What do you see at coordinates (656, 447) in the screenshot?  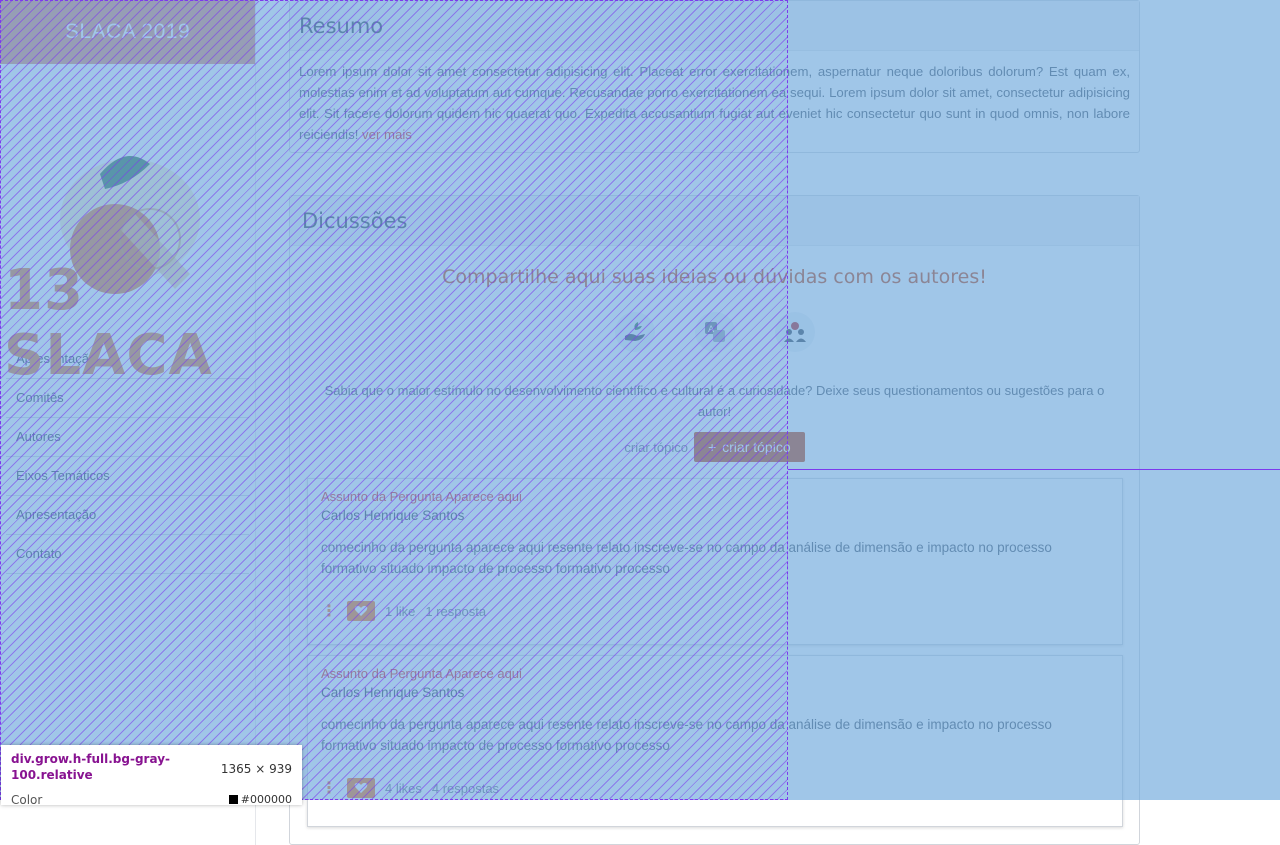 I see `create-topic-label: criar tópico` at bounding box center [656, 447].